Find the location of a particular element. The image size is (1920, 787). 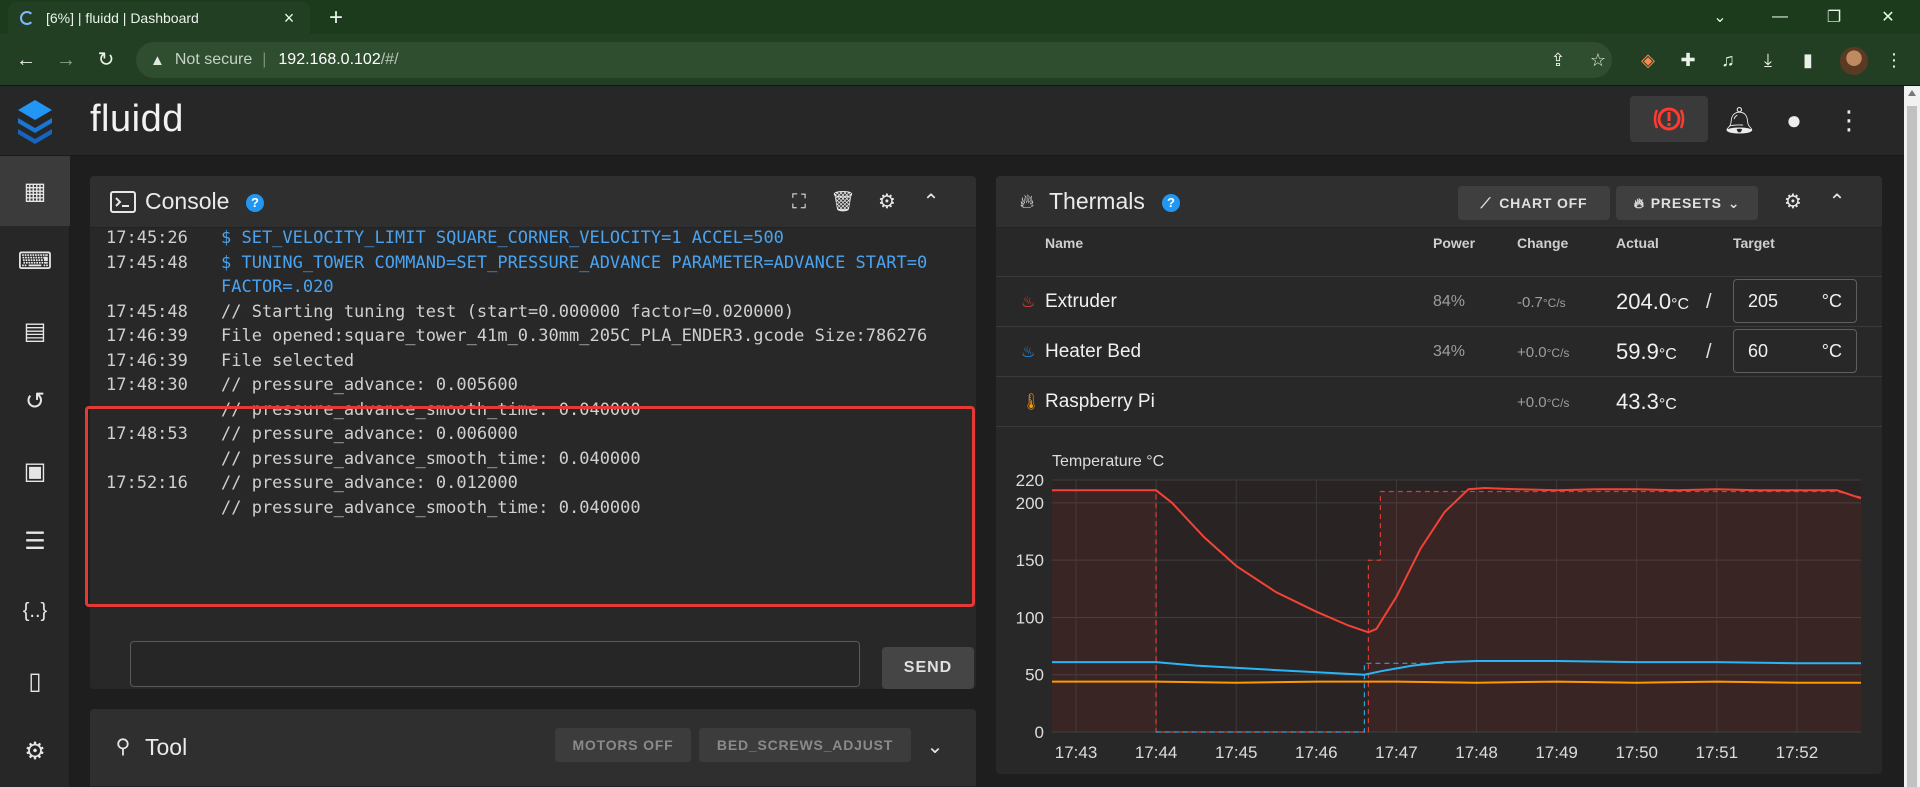

sidebar-item-system: ▯ is located at coordinates (35, 681).